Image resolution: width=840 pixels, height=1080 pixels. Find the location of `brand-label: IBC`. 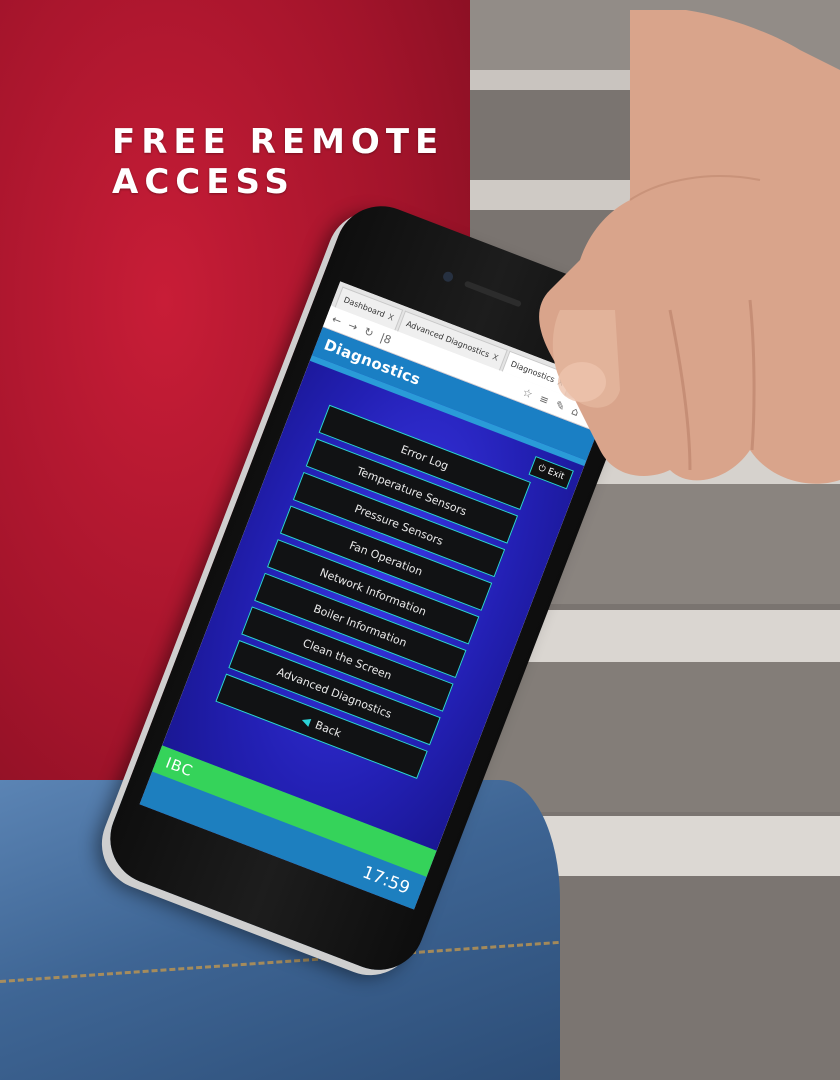

brand-label: IBC is located at coordinates (179, 767).